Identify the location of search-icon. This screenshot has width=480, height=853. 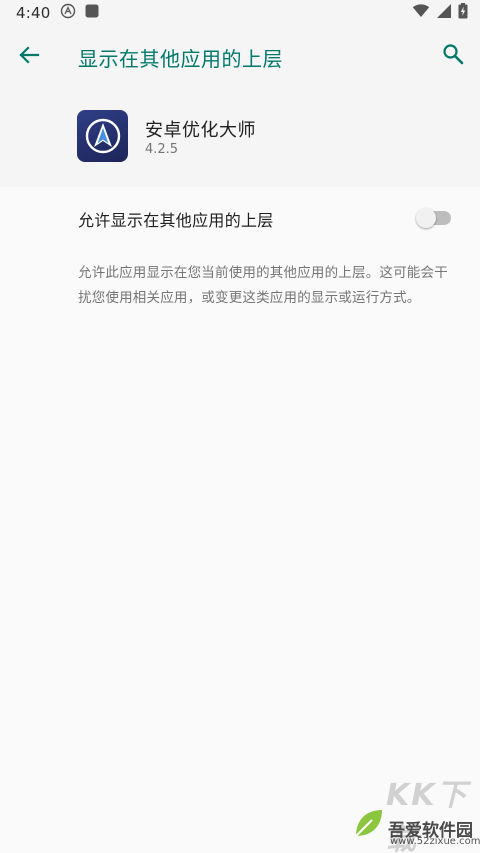
(453, 56).